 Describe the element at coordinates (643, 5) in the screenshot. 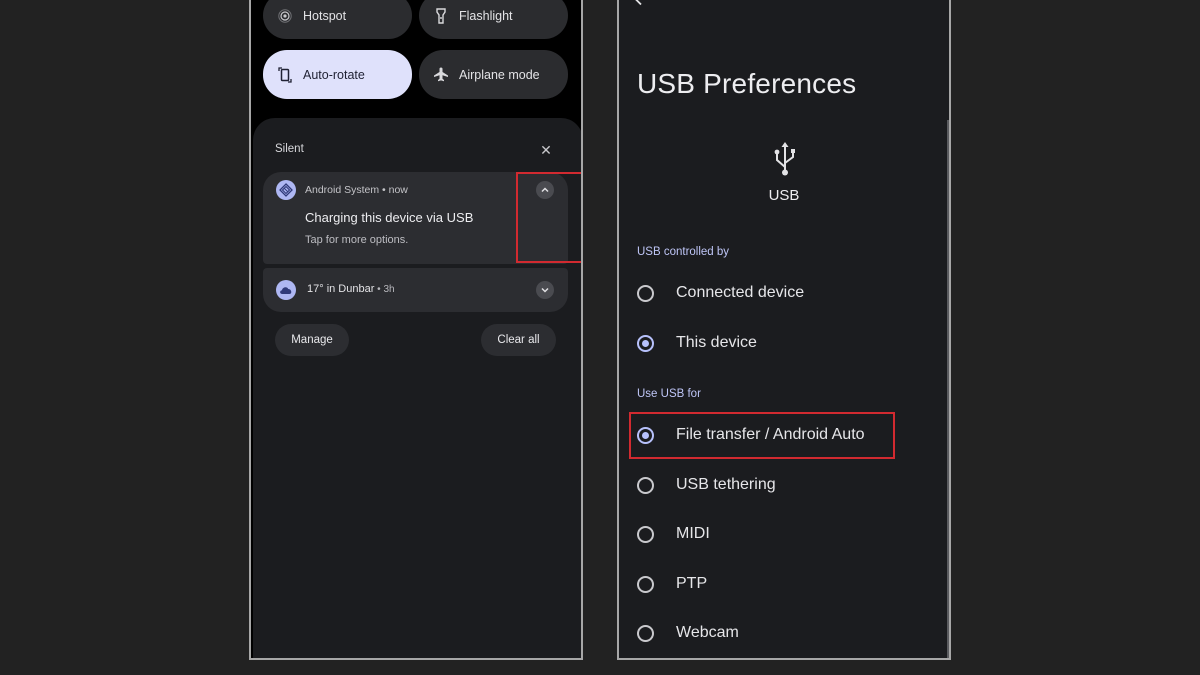

I see `back-arrow-icon` at that location.